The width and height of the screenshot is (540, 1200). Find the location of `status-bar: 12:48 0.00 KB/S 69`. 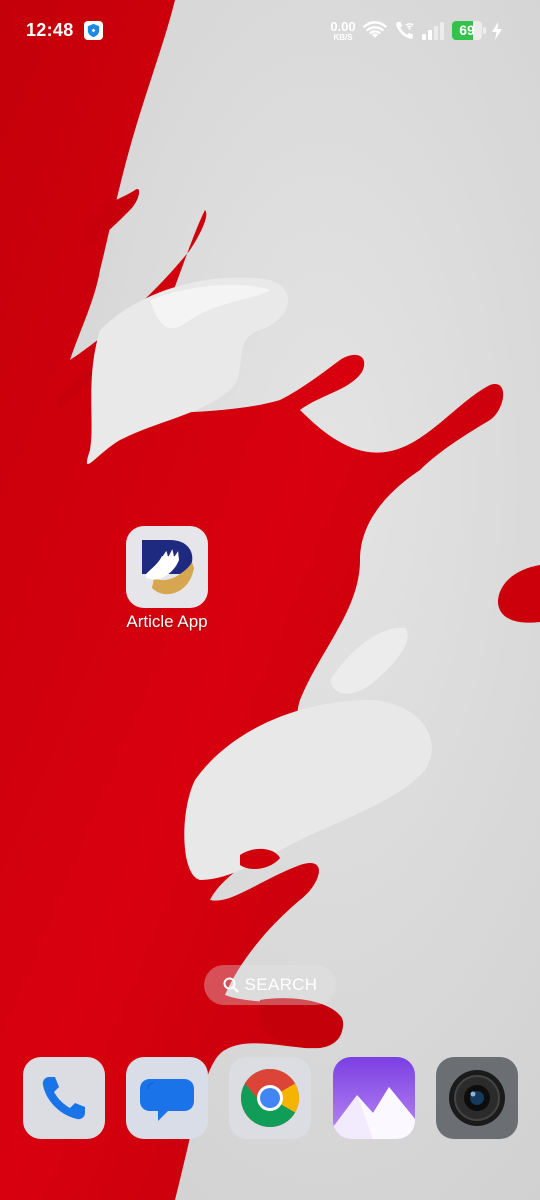

status-bar: 12:48 0.00 KB/S 69 is located at coordinates (270, 31).